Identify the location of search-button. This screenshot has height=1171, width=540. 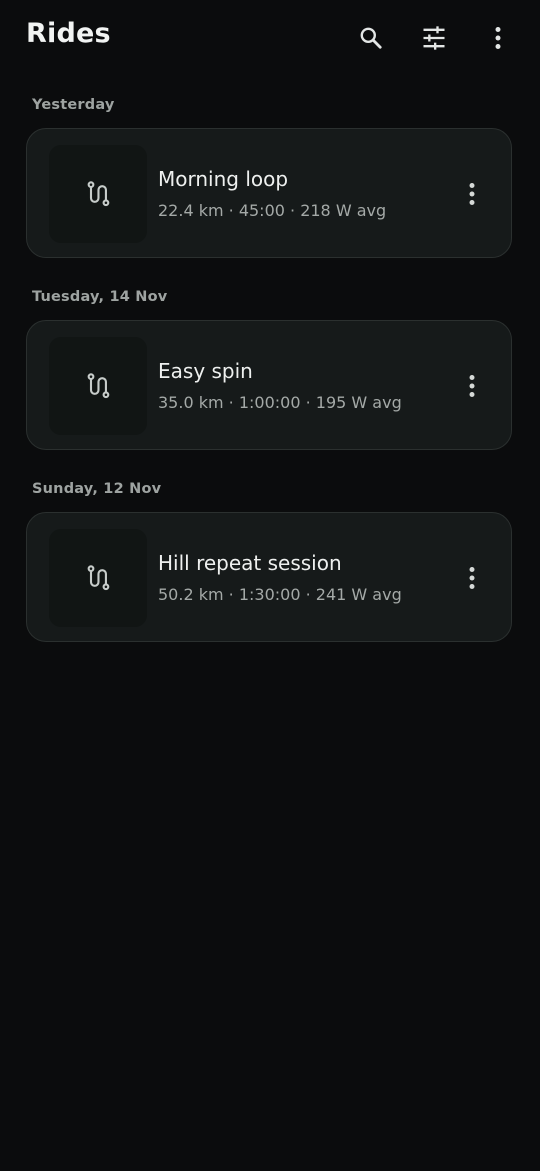
(371, 38).